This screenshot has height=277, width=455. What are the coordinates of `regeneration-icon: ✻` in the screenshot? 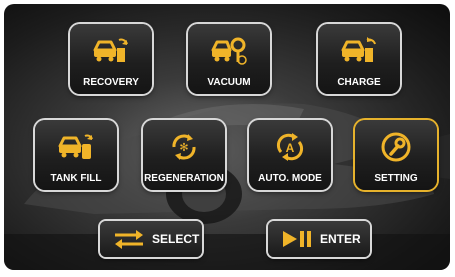 It's located at (184, 147).